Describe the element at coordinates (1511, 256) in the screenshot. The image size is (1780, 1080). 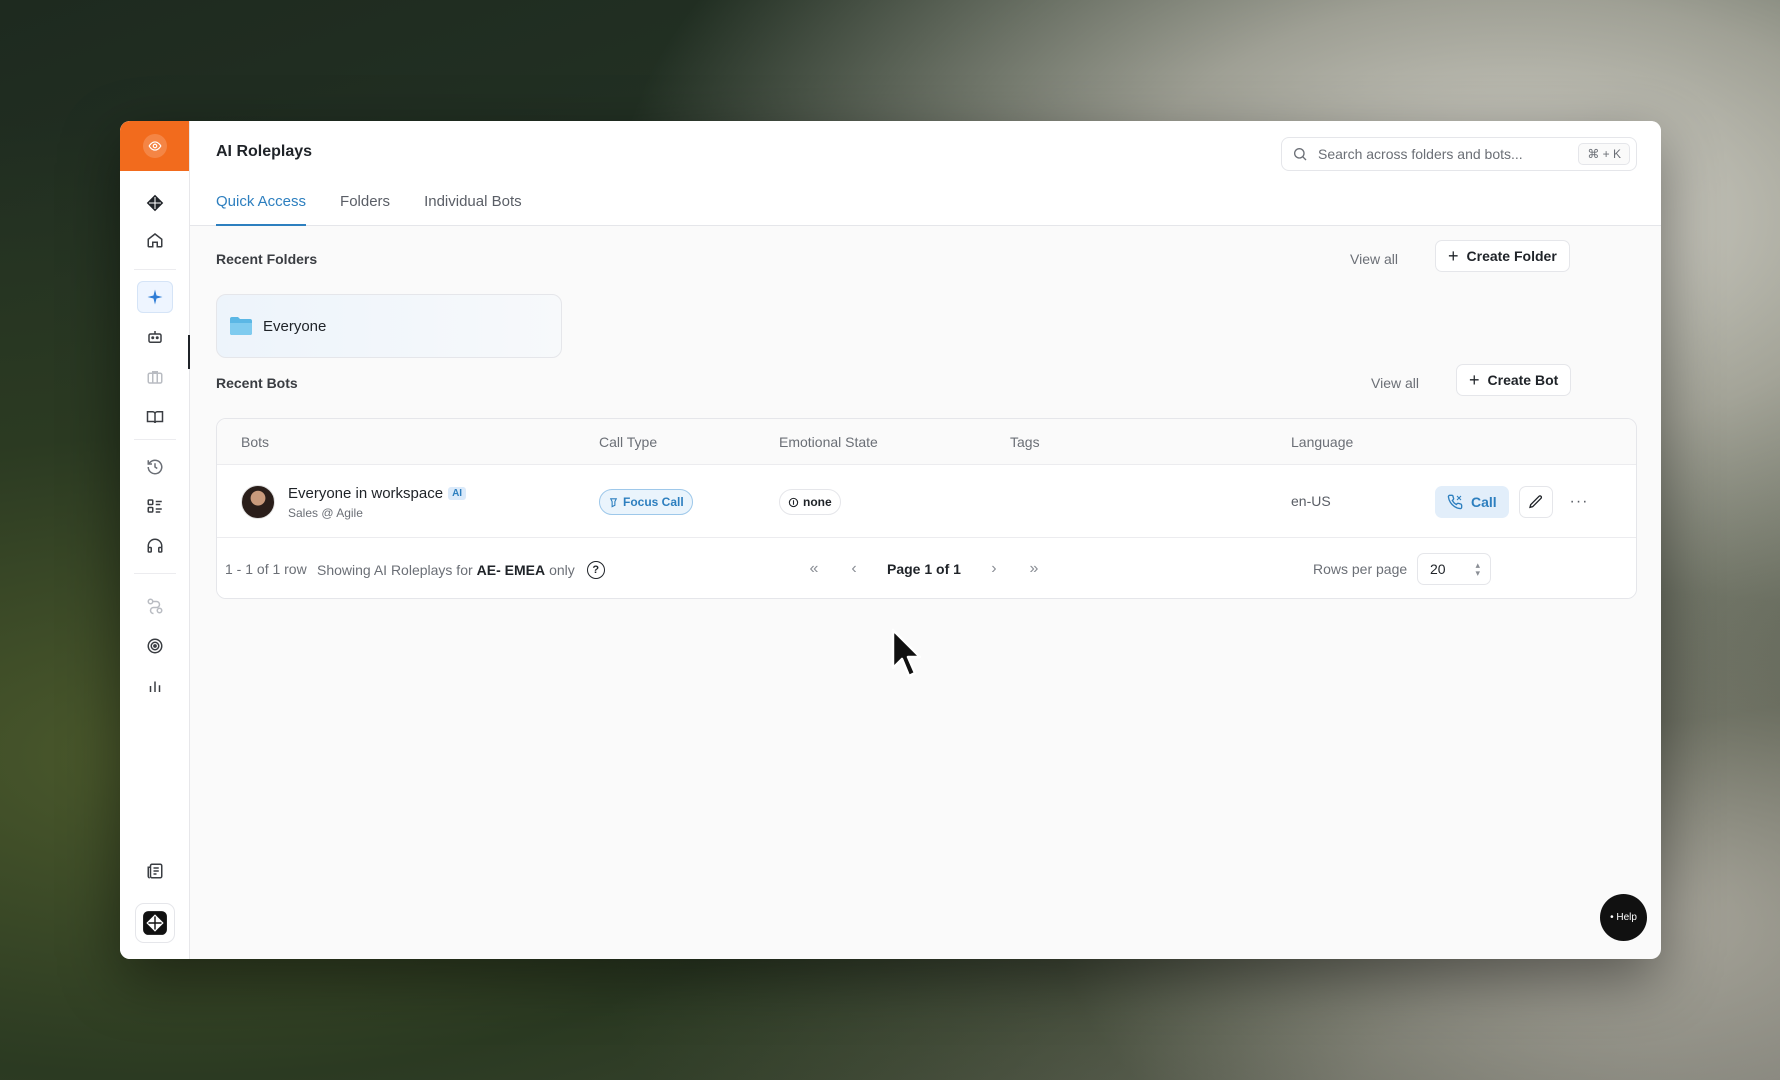
I see `create-folder-label: Create Folder` at that location.